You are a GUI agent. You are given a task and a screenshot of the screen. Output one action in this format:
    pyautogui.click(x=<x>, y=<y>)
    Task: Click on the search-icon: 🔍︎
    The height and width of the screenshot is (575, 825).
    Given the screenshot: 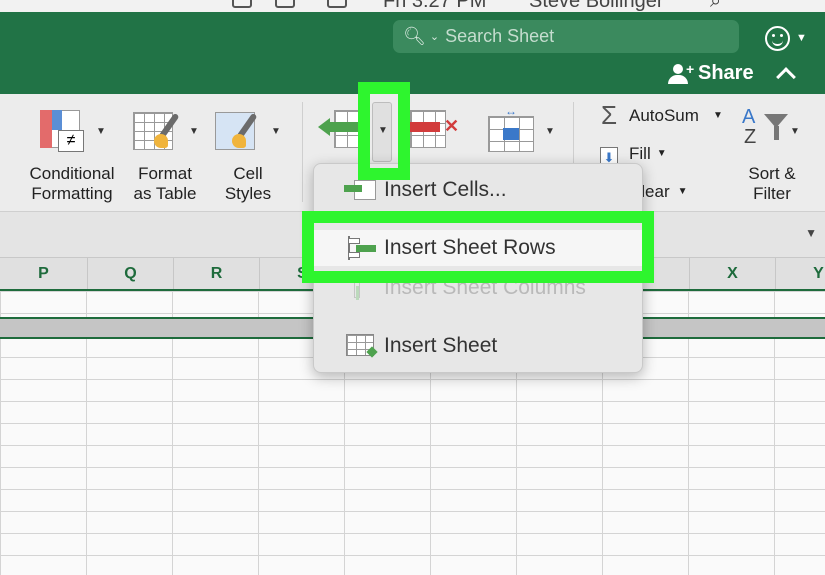 What is the action you would take?
    pyautogui.click(x=414, y=36)
    